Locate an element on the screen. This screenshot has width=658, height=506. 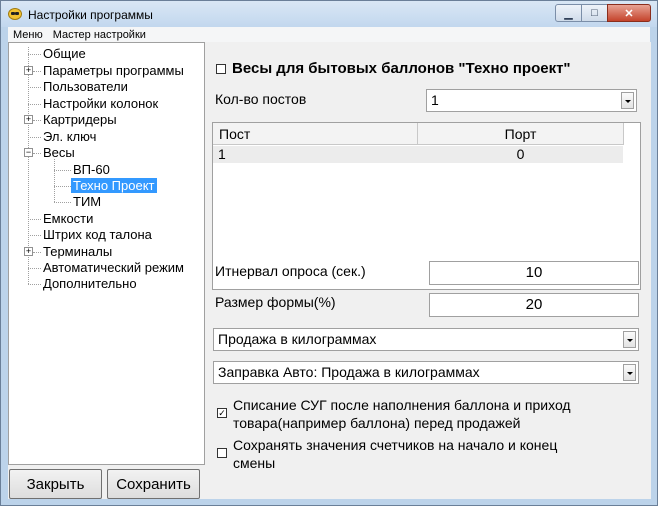
window-title: Настройки программы is located at coordinates (90, 15).